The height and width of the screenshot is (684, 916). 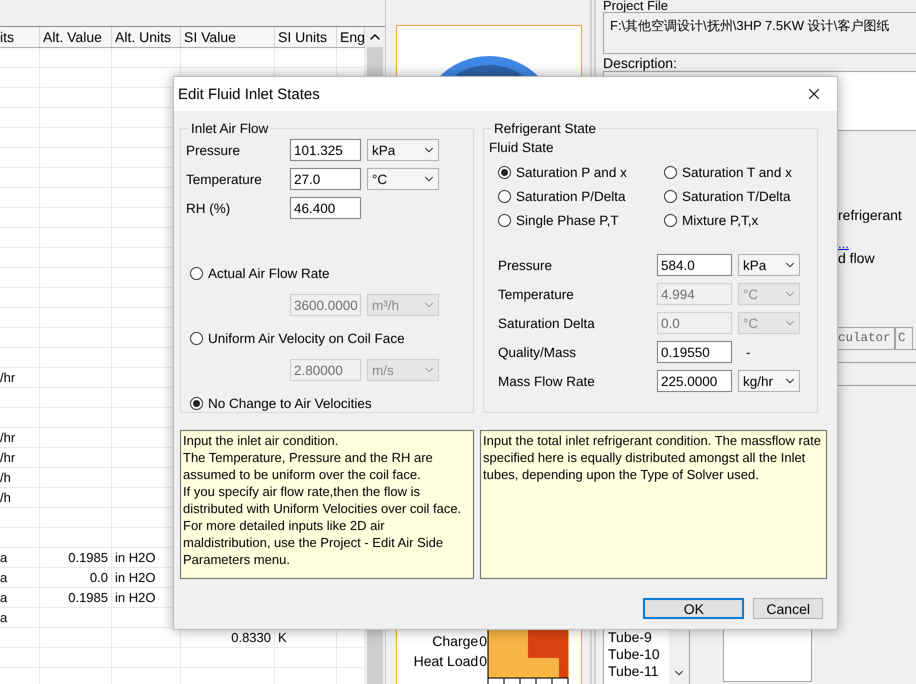 What do you see at coordinates (455, 641) in the screenshot?
I see `bar-label: Charge` at bounding box center [455, 641].